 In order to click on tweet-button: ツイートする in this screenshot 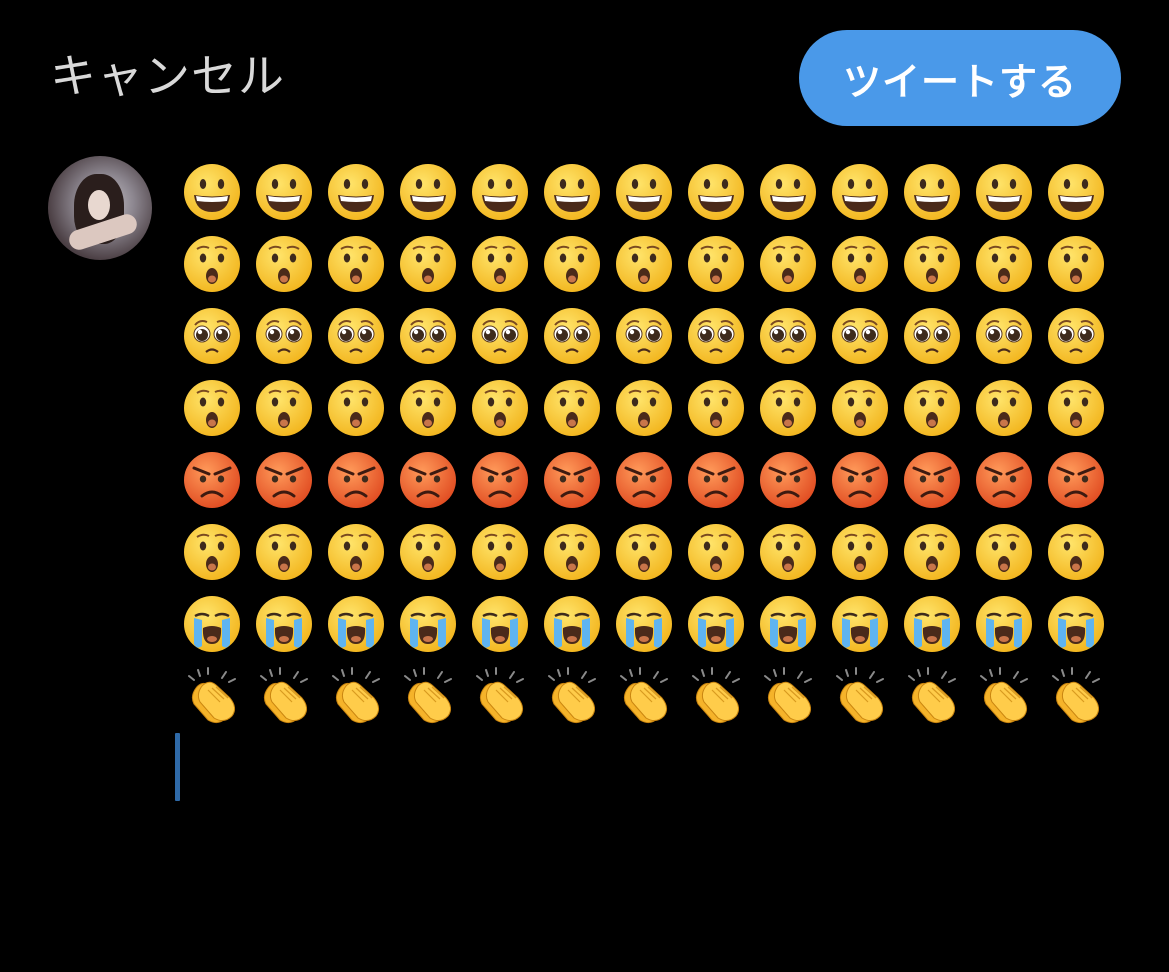, I will do `click(960, 78)`.